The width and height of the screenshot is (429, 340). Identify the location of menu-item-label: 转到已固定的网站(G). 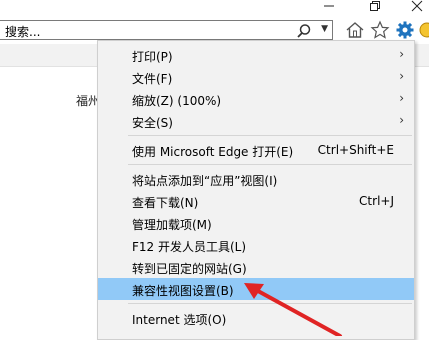
(189, 269).